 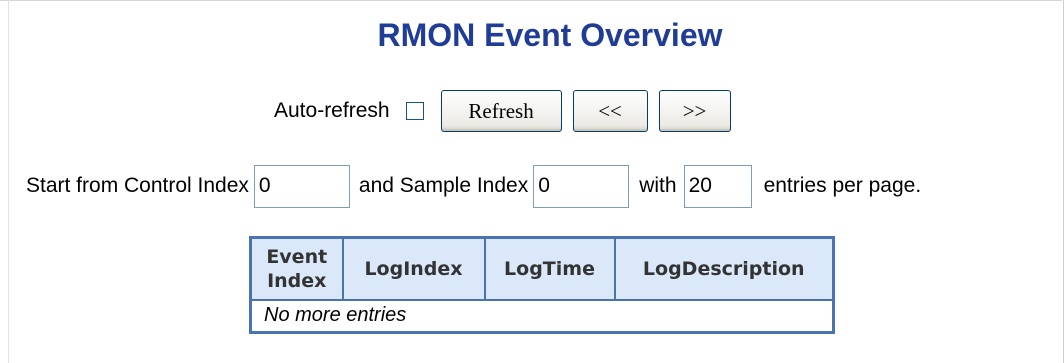 I want to click on auto-refresh-label: Auto-refresh, so click(x=332, y=110).